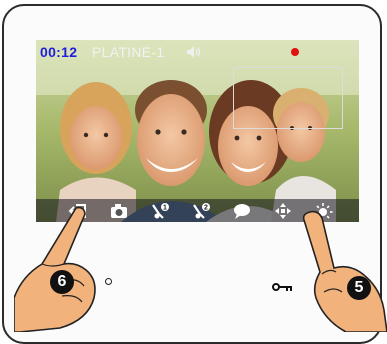  What do you see at coordinates (59, 52) in the screenshot?
I see `call-timer: 00:12` at bounding box center [59, 52].